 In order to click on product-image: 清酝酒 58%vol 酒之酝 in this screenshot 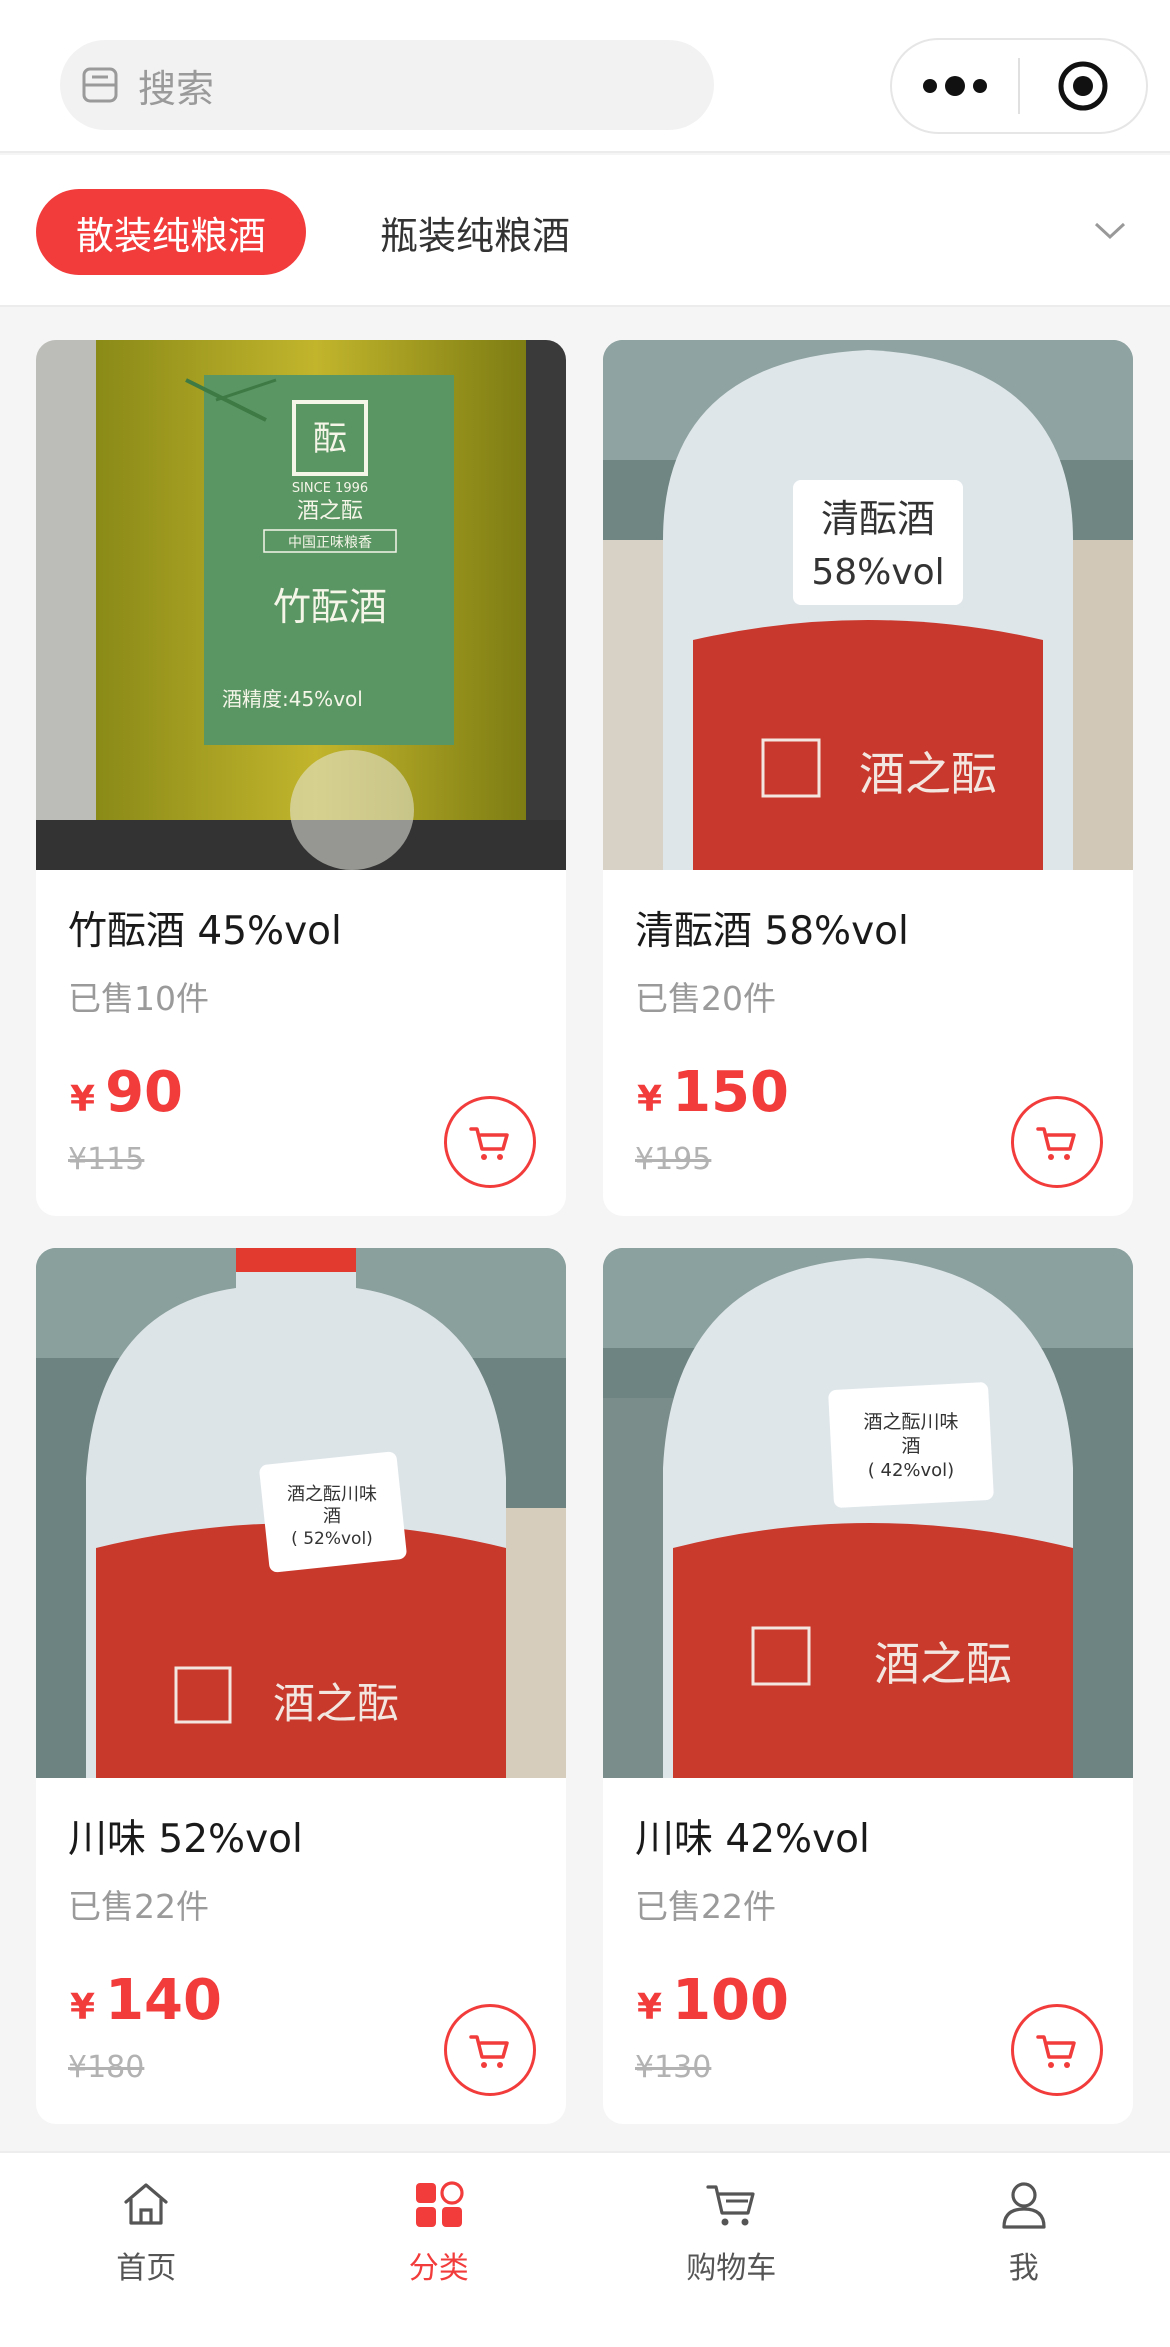, I will do `click(868, 605)`.